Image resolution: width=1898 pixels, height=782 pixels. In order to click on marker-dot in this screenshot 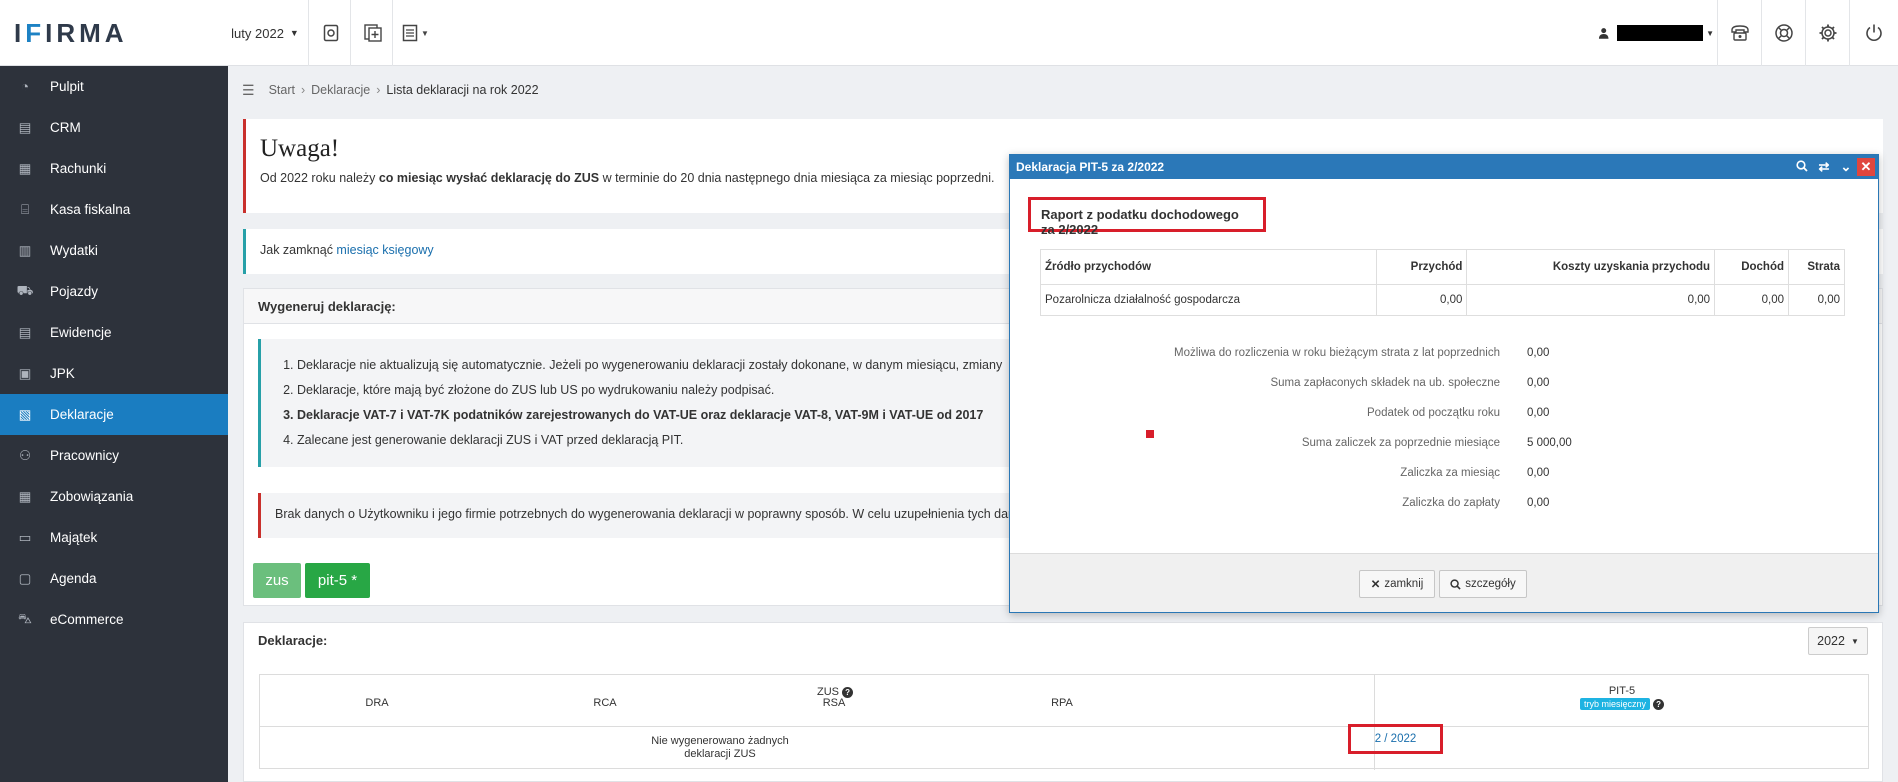, I will do `click(1150, 434)`.